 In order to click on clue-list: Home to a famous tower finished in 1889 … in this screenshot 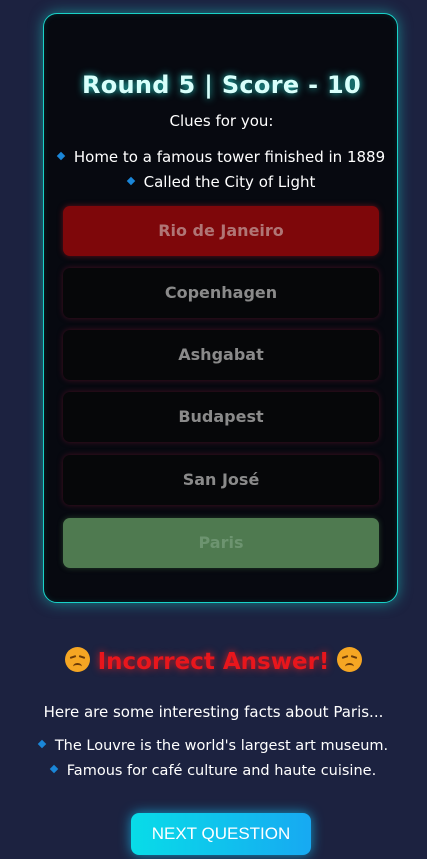, I will do `click(221, 170)`.